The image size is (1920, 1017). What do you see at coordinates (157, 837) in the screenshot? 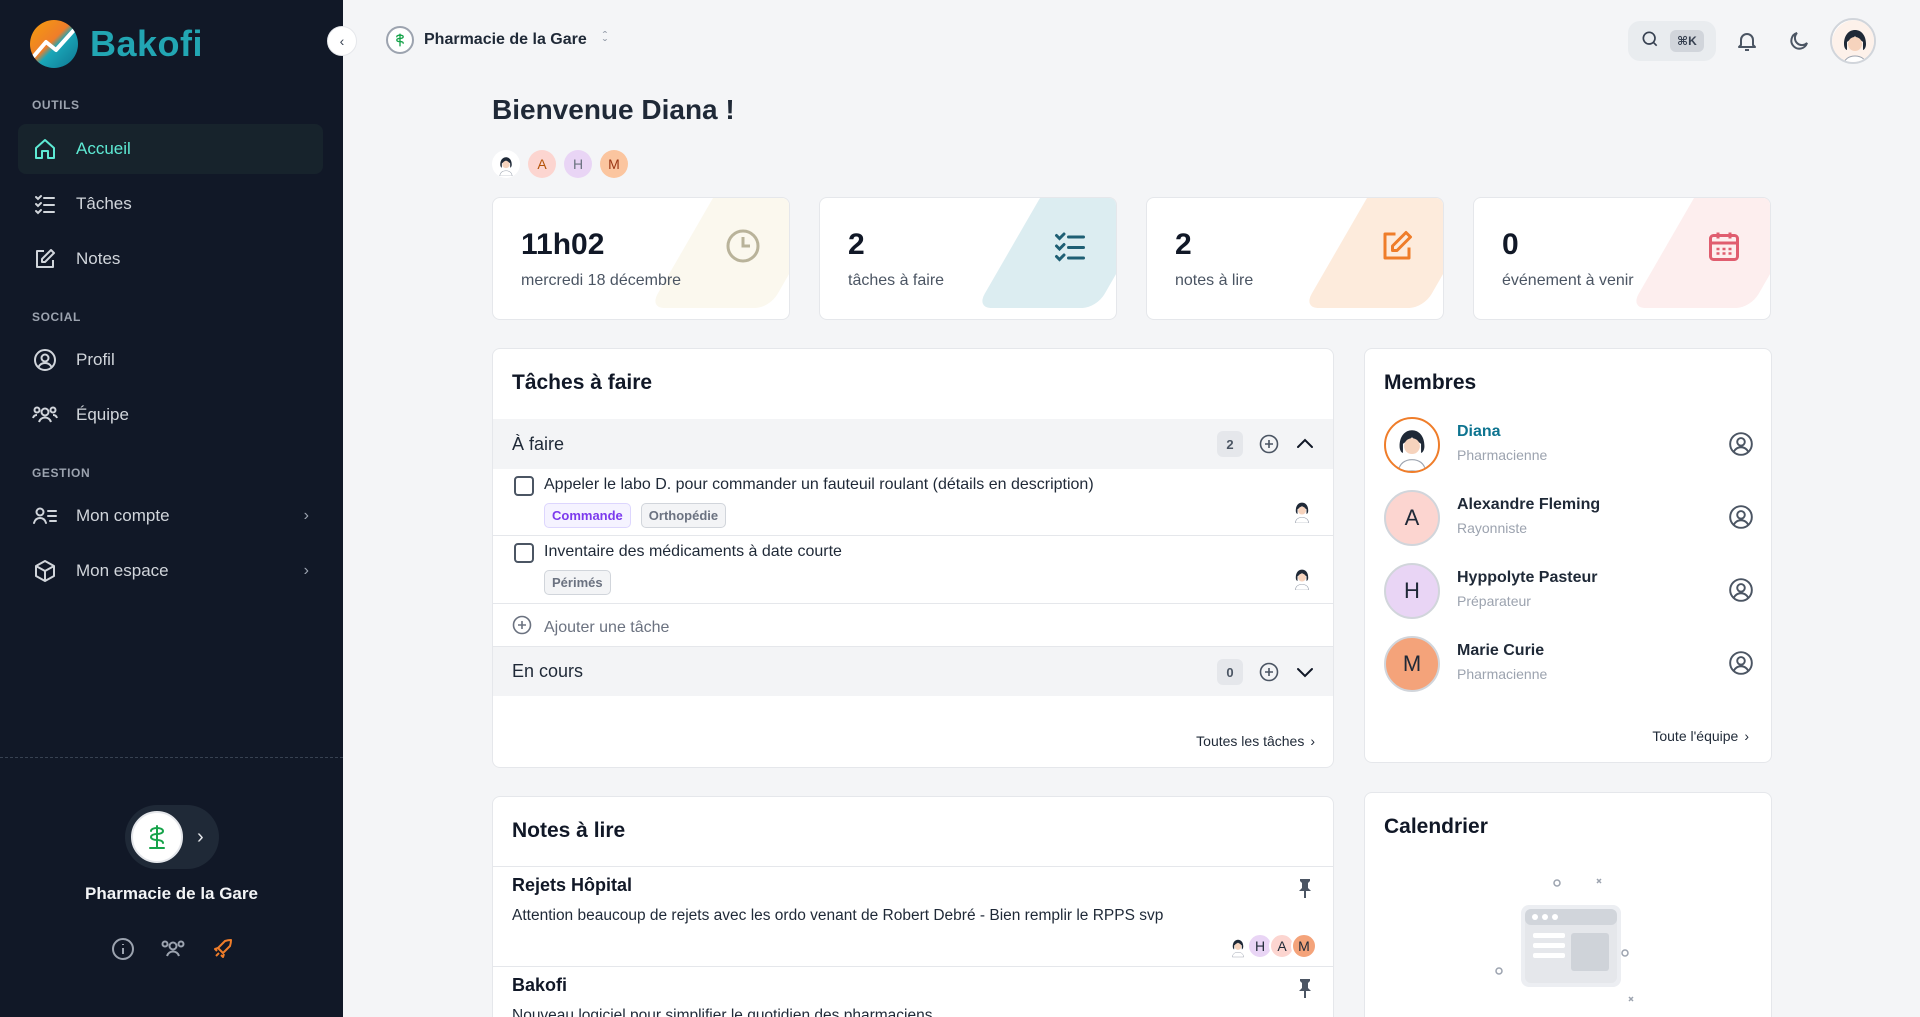
I see `pharmacy-caduceus-icon` at bounding box center [157, 837].